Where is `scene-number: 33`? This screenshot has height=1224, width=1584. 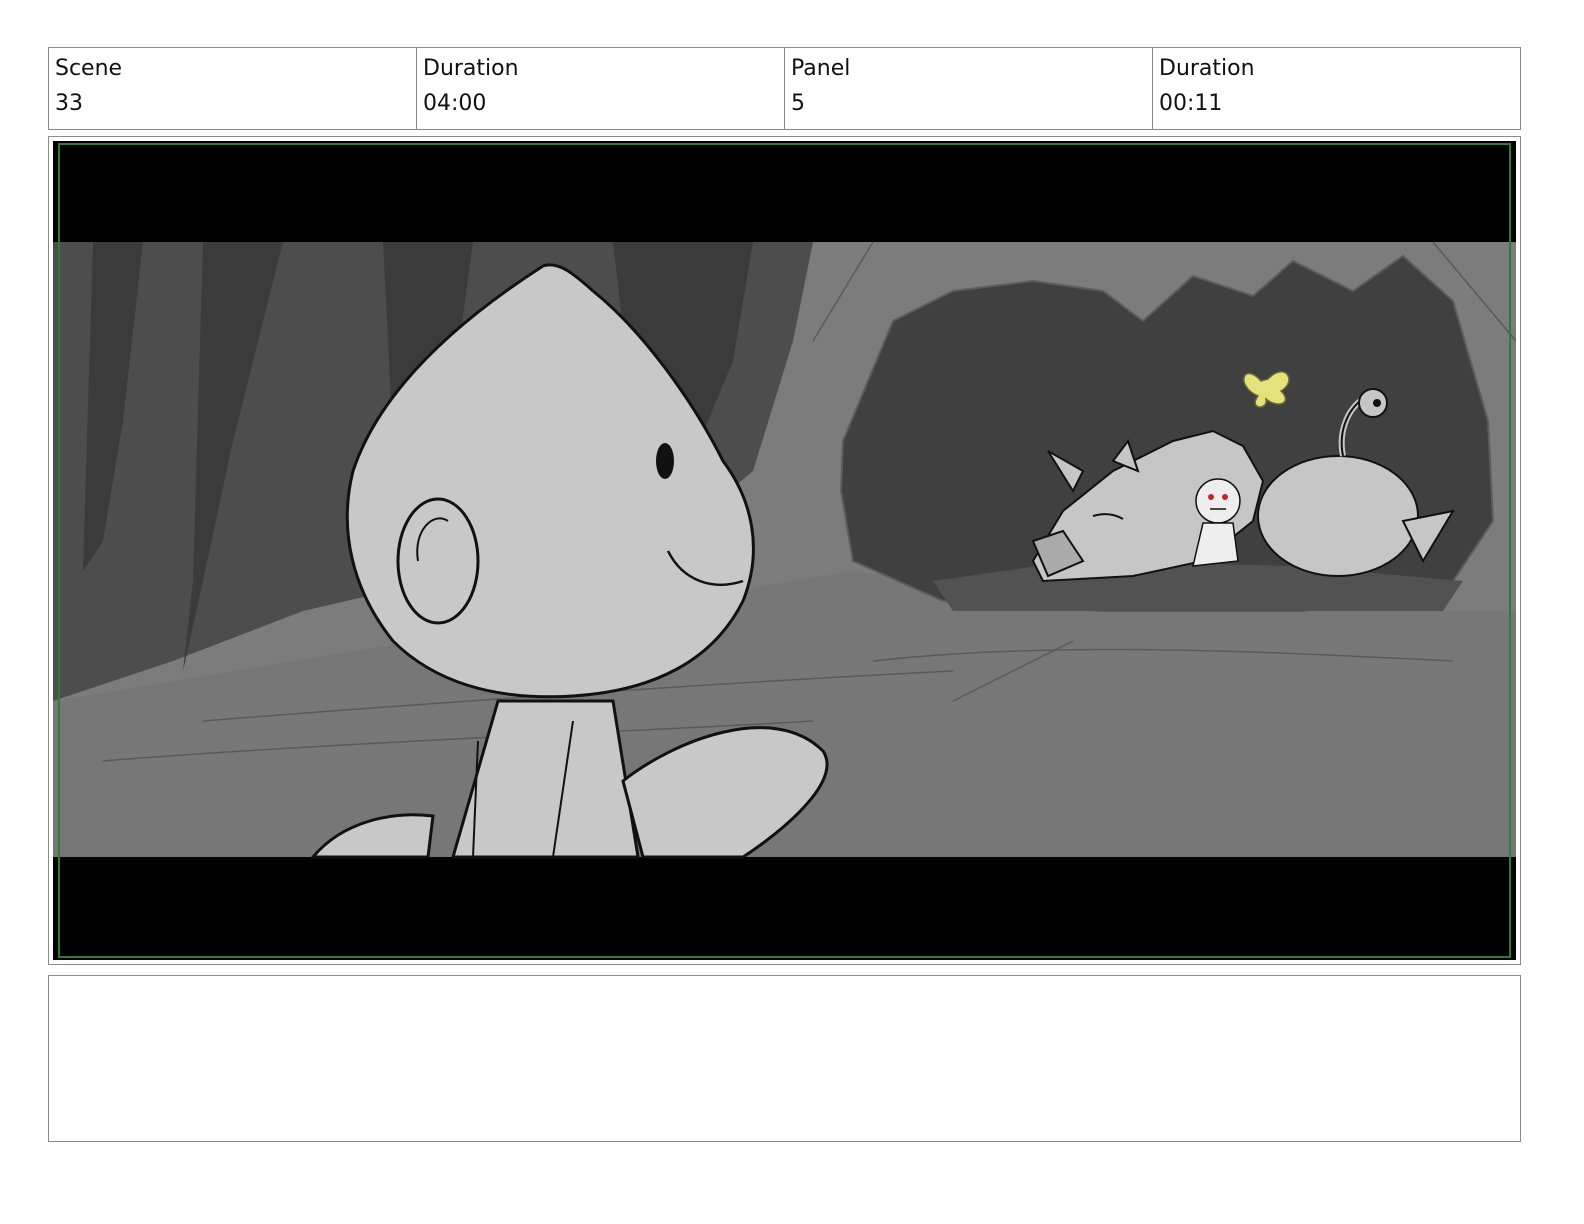
scene-number: 33 is located at coordinates (69, 103).